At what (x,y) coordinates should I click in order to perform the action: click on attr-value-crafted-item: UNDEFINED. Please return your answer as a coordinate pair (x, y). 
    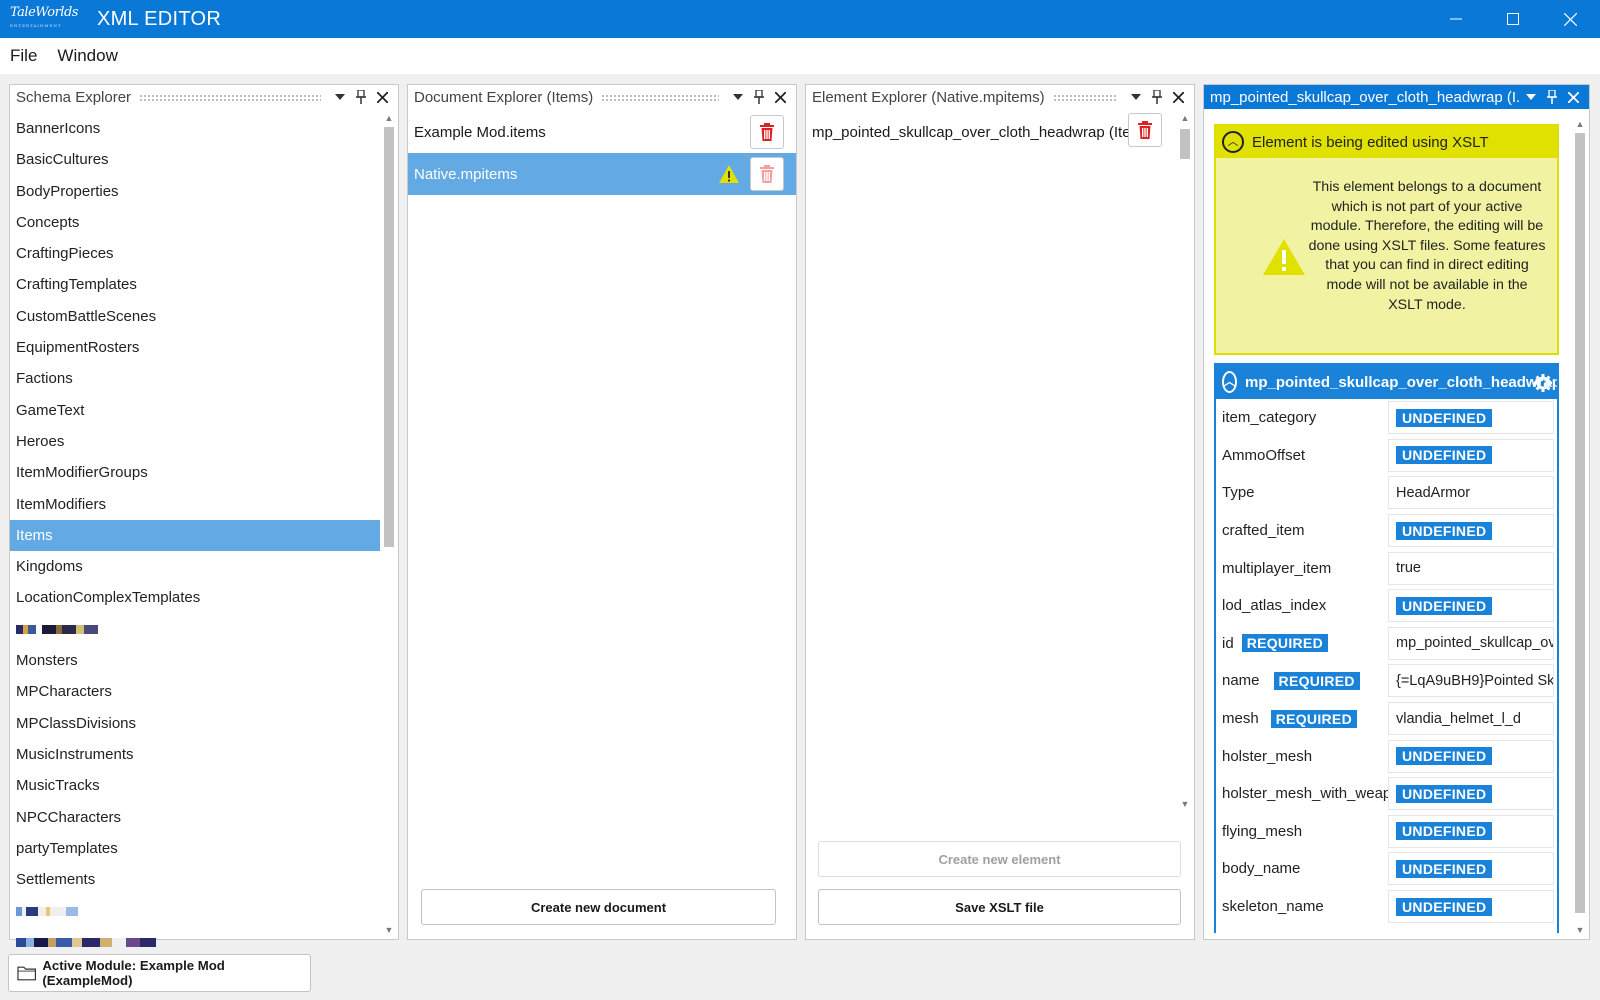
    Looking at the image, I should click on (1471, 531).